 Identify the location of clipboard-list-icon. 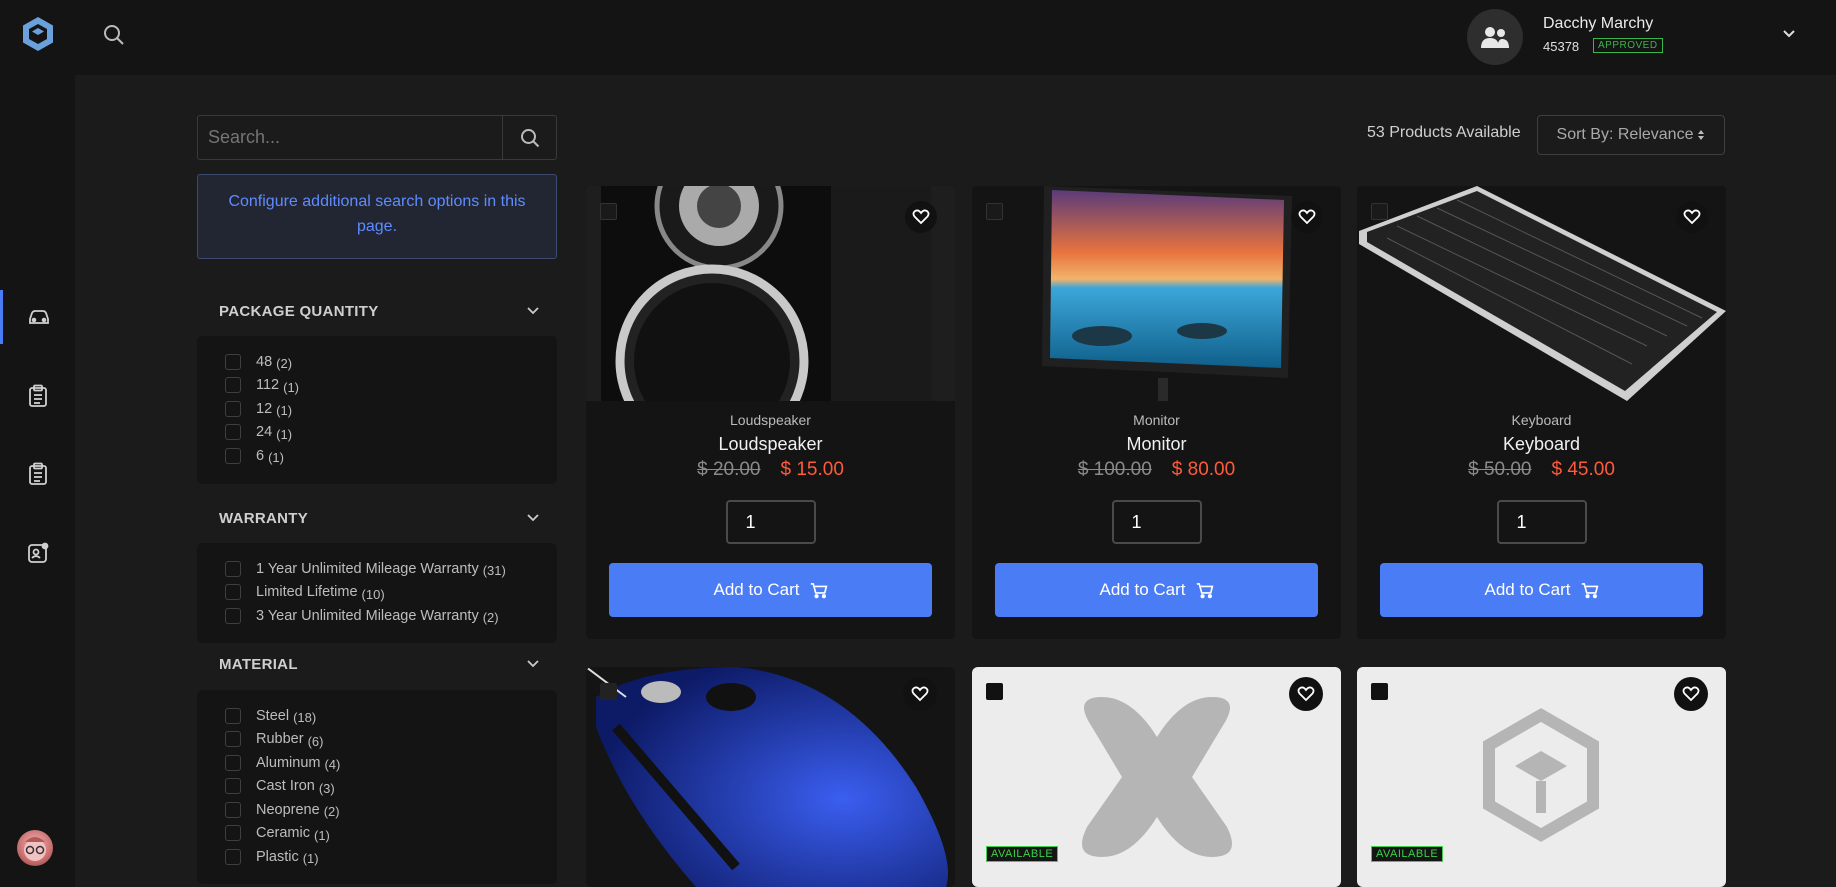
(37, 395).